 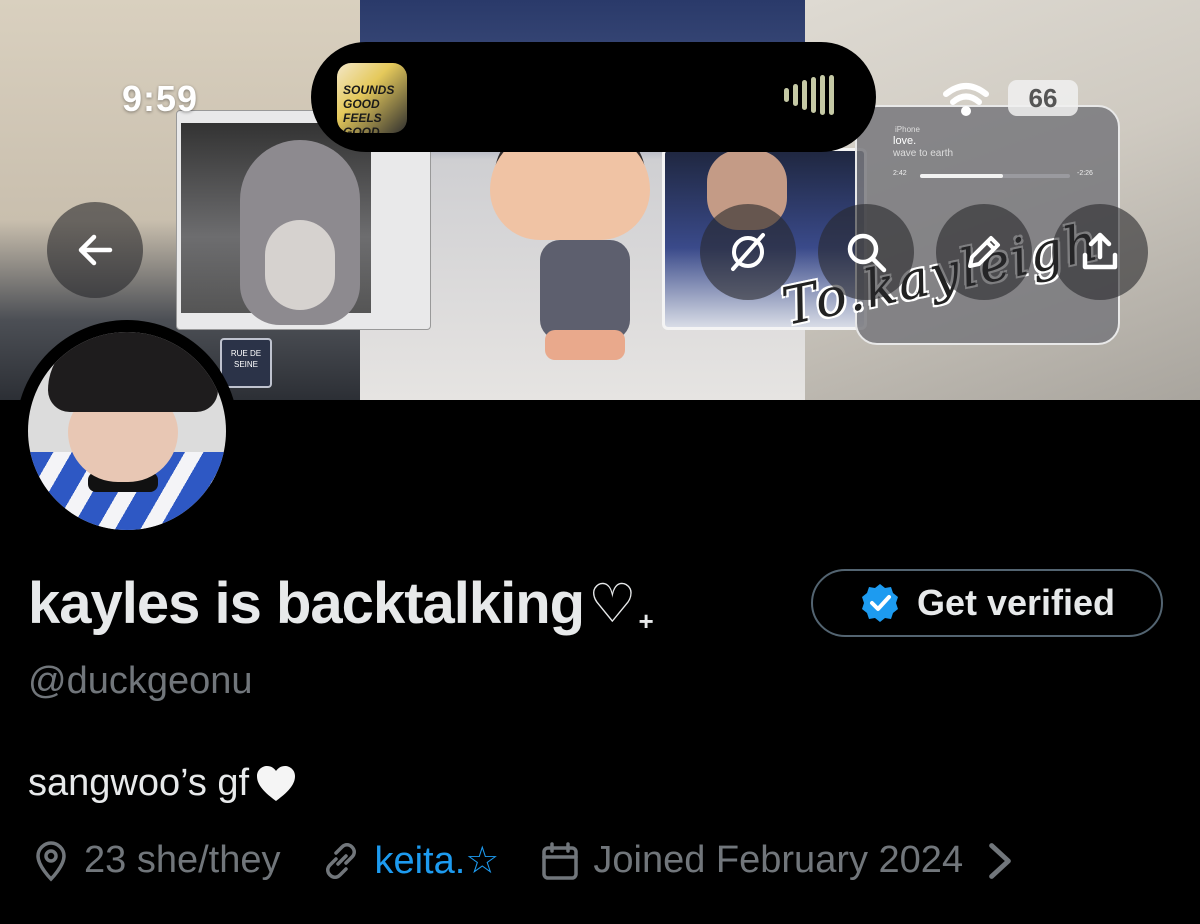 What do you see at coordinates (646, 621) in the screenshot?
I see `name-suffix: +` at bounding box center [646, 621].